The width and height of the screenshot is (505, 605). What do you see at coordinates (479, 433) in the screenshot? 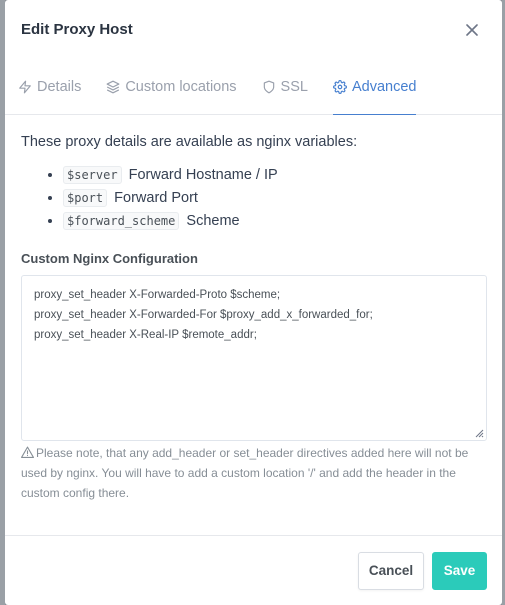
I see `resize-handle-icon` at bounding box center [479, 433].